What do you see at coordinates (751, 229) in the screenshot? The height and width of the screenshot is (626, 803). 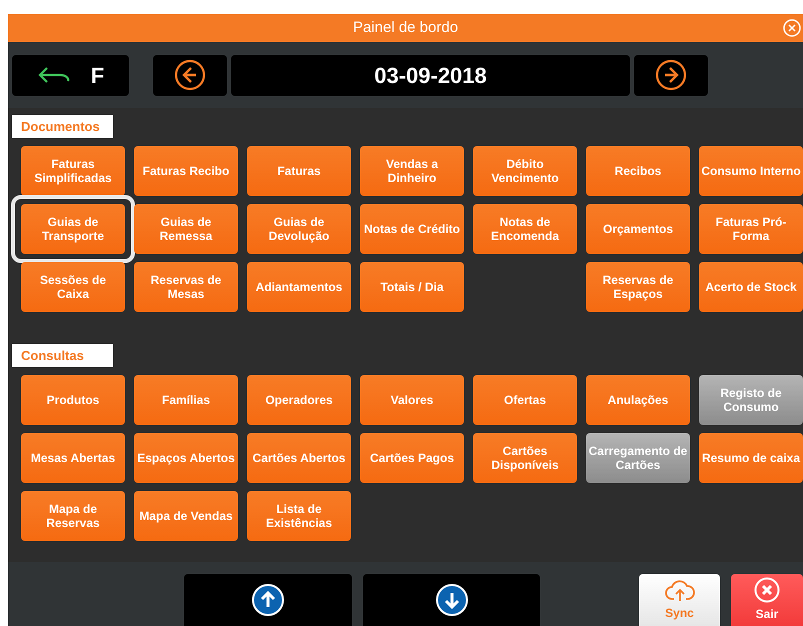 I see `menu-button: Faturas Pró-Forma` at bounding box center [751, 229].